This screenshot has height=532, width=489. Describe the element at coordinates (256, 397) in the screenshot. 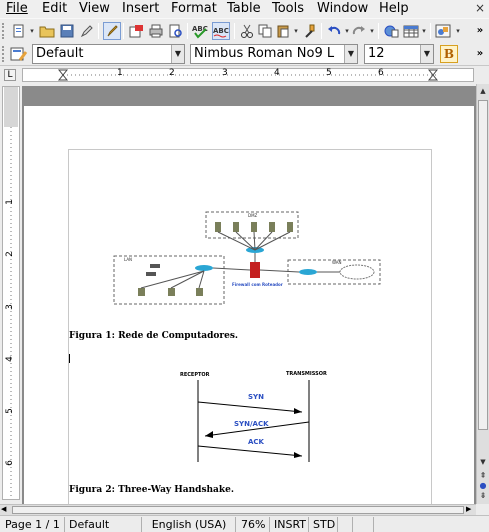

I see `svg-text: SYN` at that location.